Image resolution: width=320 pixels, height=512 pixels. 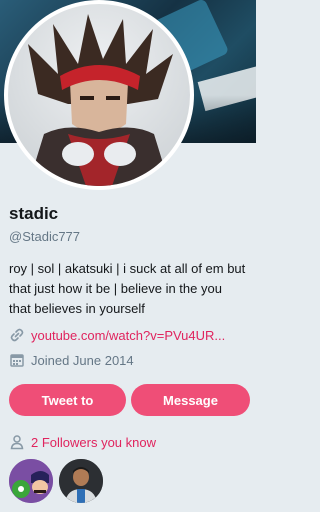 I want to click on followers-you-know-row: 2 Followers you know, so click(x=82, y=442).